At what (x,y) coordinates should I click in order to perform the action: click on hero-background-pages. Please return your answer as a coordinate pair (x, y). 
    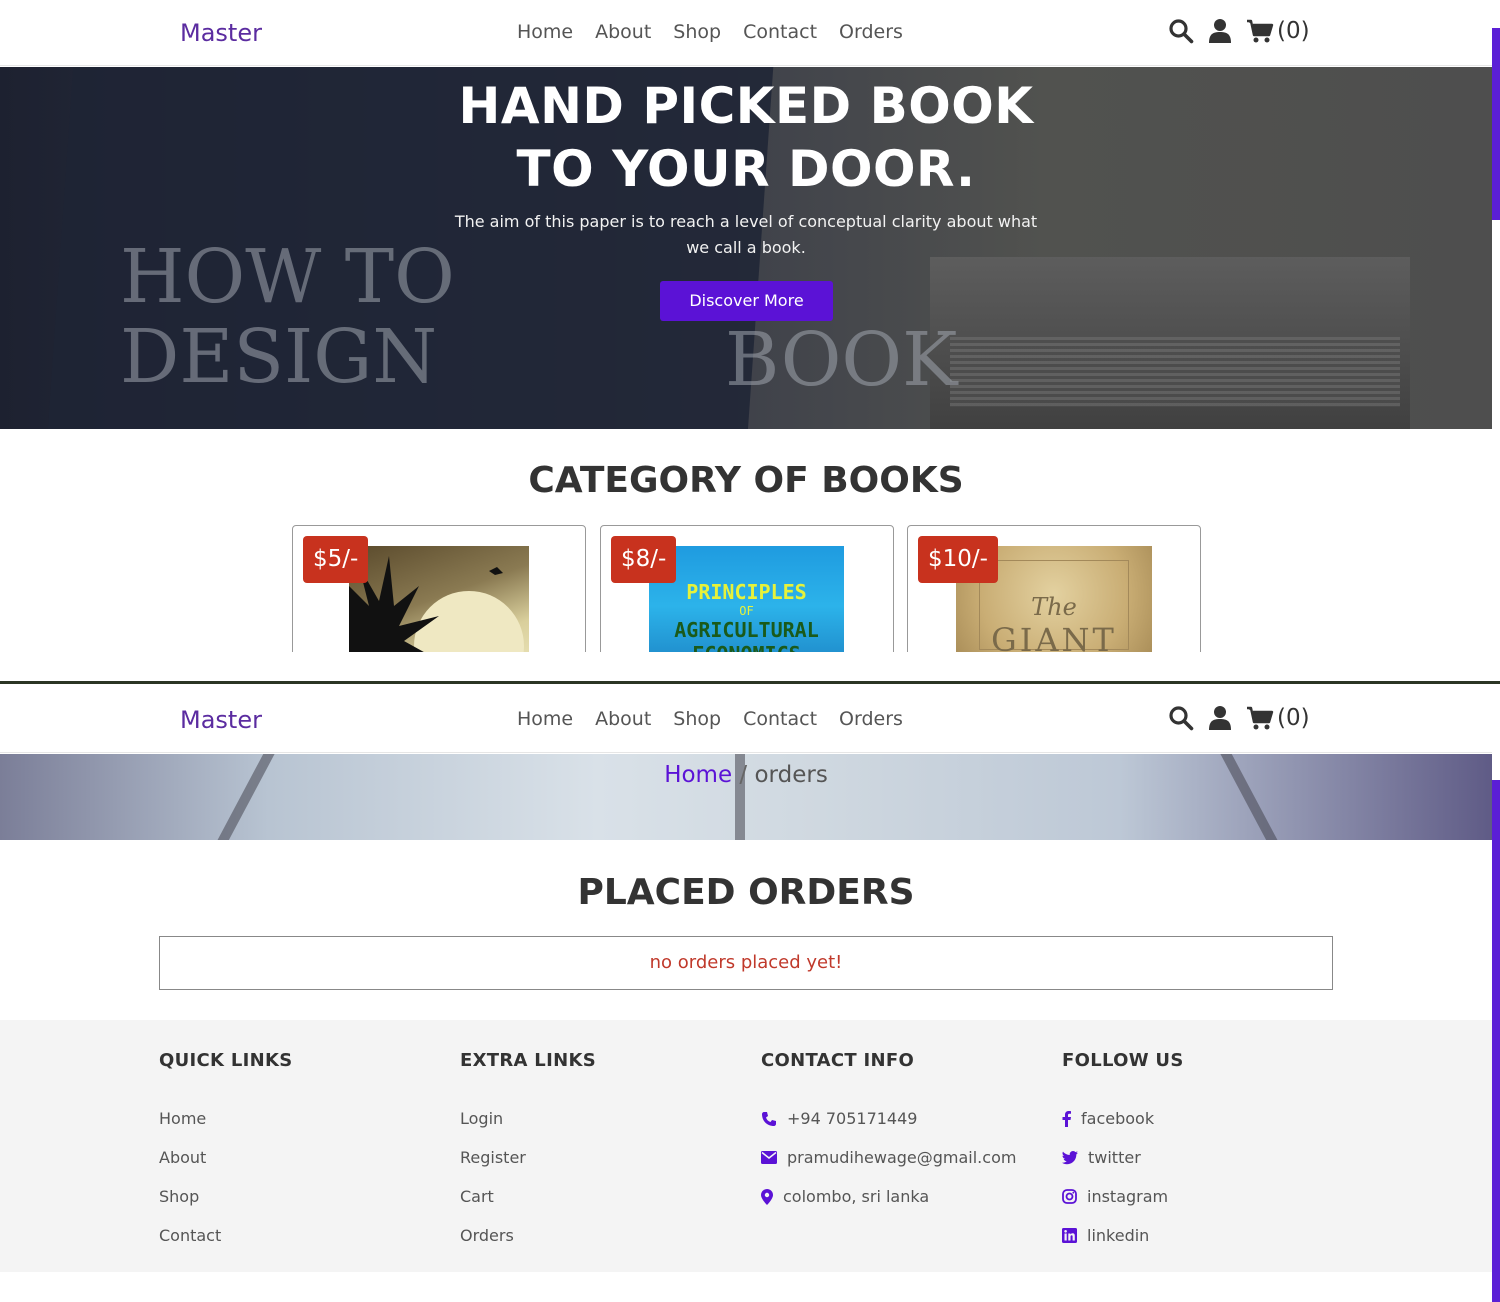
    Looking at the image, I should click on (1175, 372).